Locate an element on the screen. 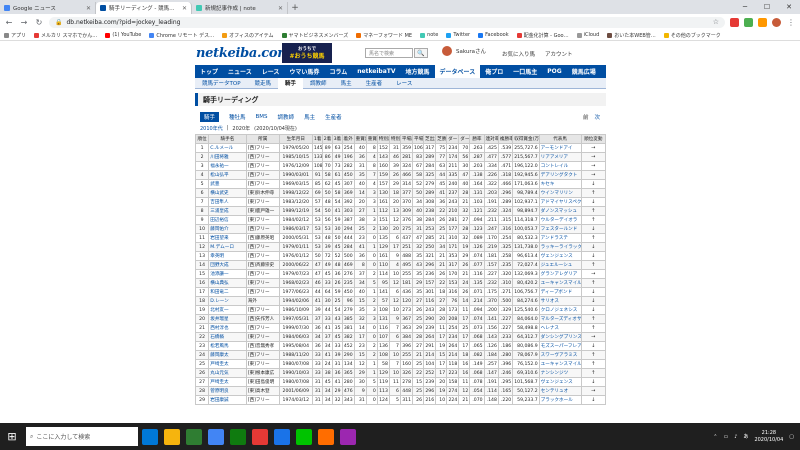  jockey-name-link: 坂井瑠星 is located at coordinates (227, 319).